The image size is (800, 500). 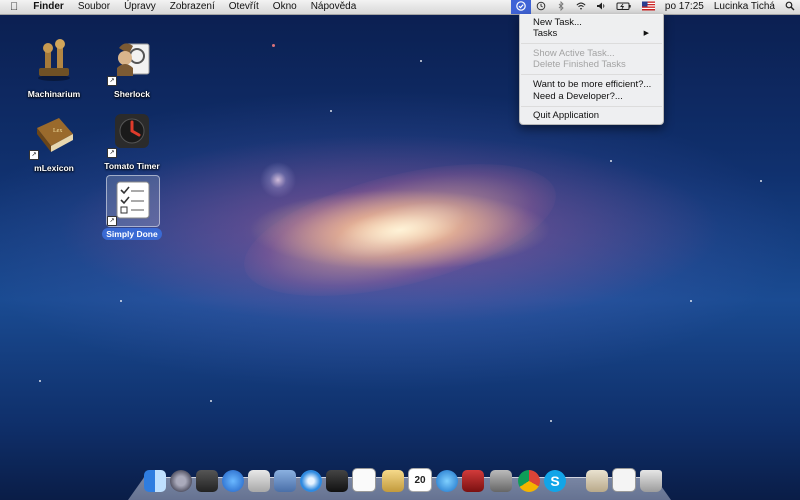 What do you see at coordinates (684, 7) in the screenshot?
I see `clock: po 17:25` at bounding box center [684, 7].